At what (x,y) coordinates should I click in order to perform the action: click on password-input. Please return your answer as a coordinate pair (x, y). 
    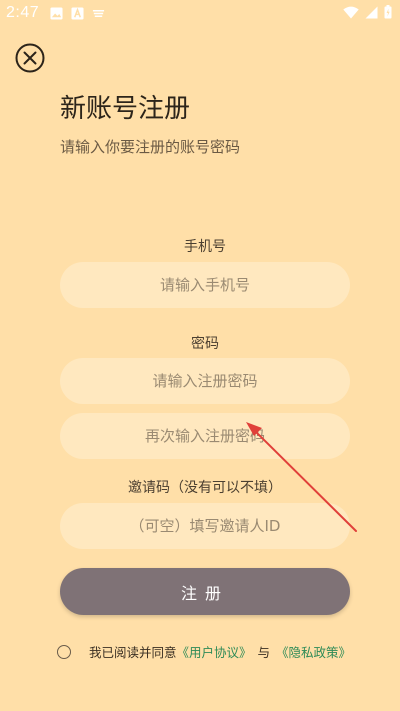
    Looking at the image, I should click on (205, 381).